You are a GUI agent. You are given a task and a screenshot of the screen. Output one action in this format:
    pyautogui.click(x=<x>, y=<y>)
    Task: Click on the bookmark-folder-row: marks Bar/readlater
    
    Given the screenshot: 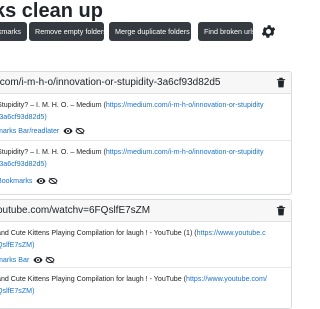 What is the action you would take?
    pyautogui.click(x=42, y=131)
    